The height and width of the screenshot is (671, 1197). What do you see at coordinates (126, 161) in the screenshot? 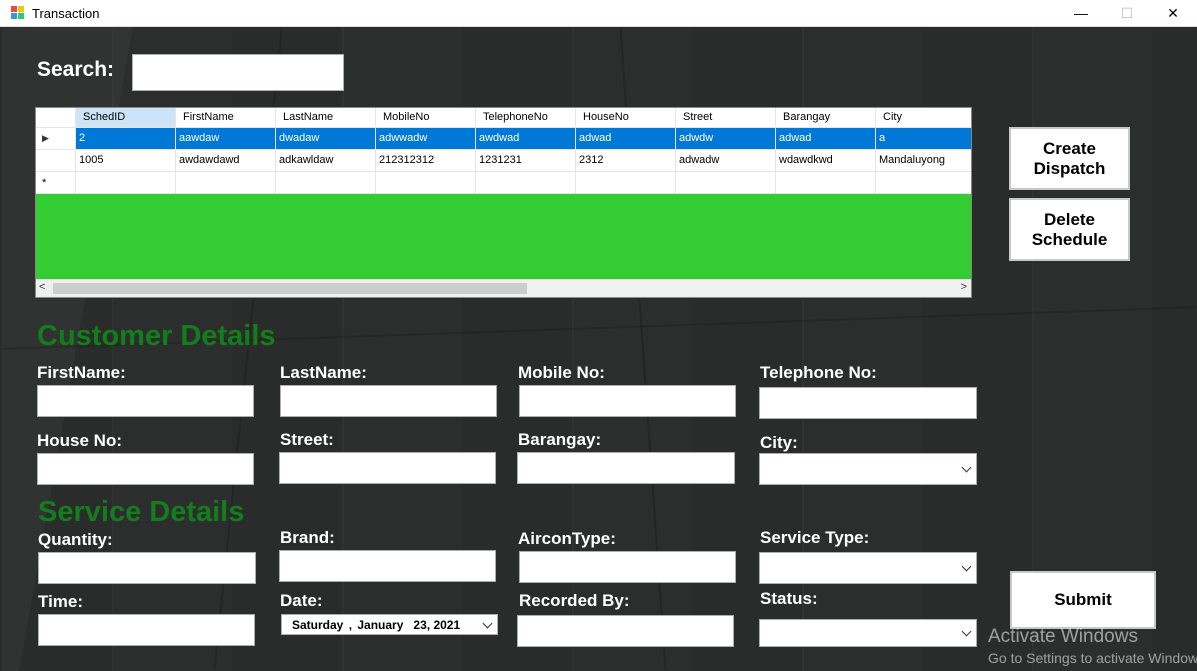
I see `table-cell: 1005` at bounding box center [126, 161].